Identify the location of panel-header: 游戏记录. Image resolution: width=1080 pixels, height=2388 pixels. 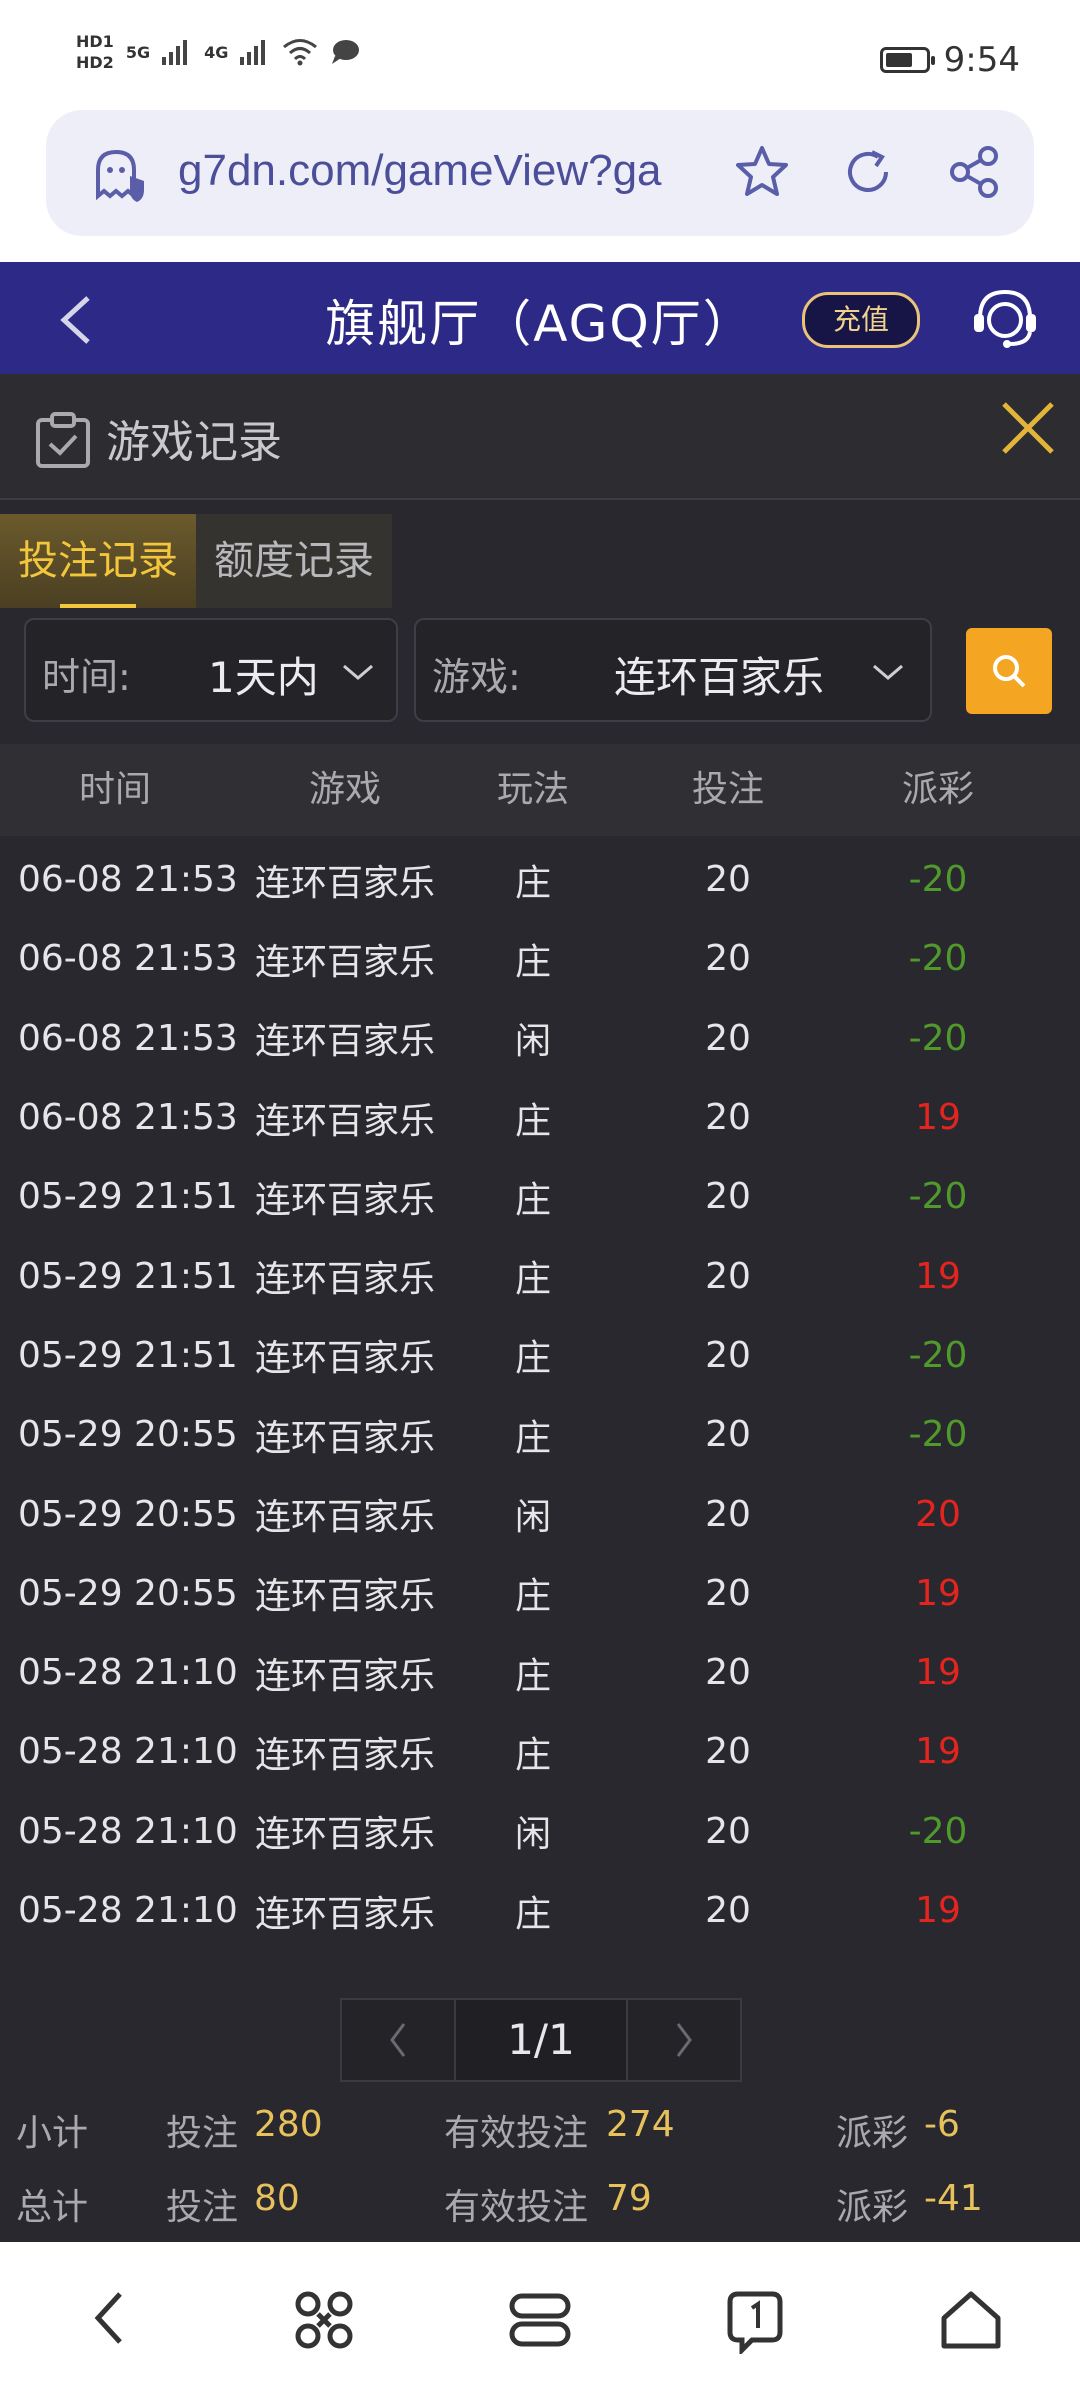
(540, 437).